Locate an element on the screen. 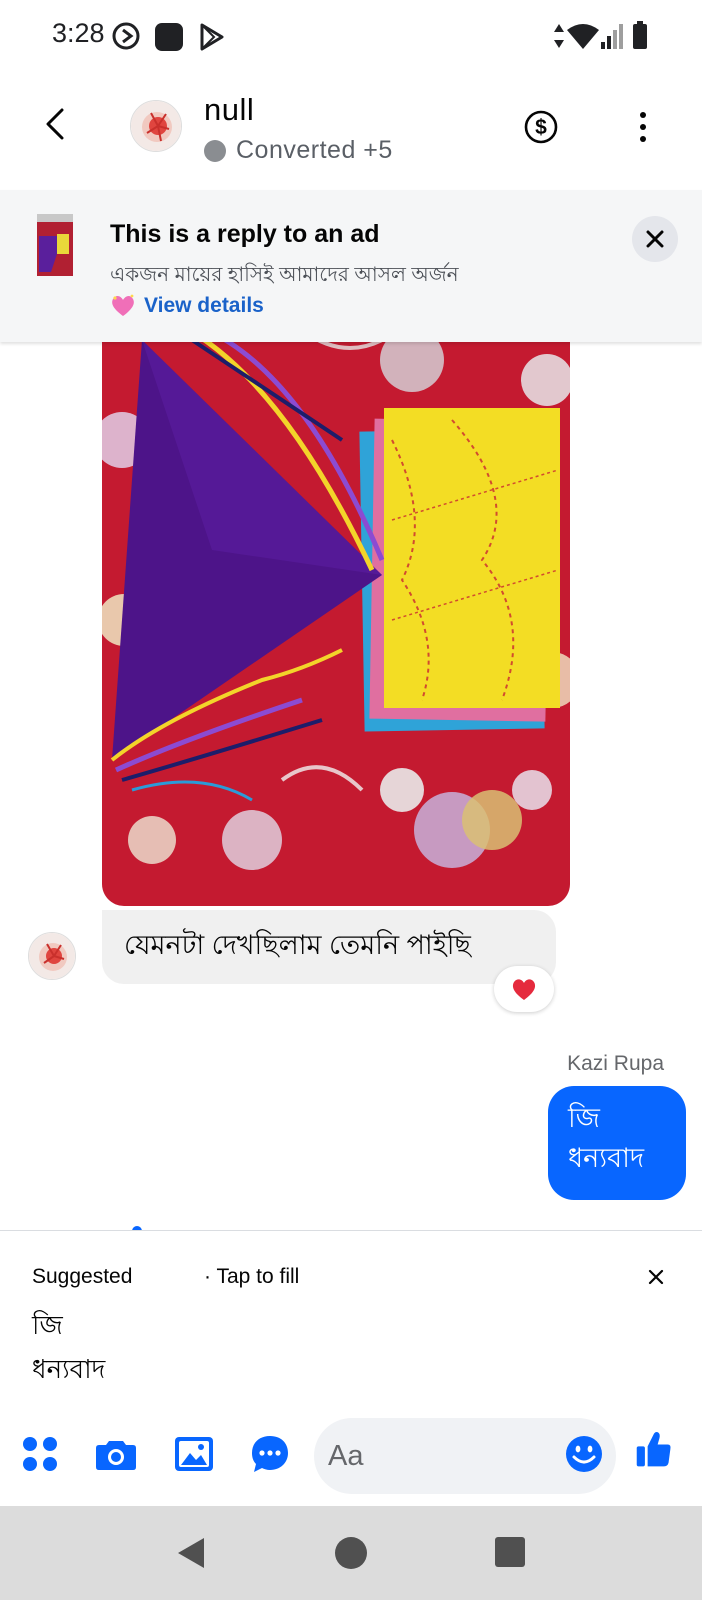 This screenshot has height=1600, width=702. view-details-link: View details is located at coordinates (187, 306).